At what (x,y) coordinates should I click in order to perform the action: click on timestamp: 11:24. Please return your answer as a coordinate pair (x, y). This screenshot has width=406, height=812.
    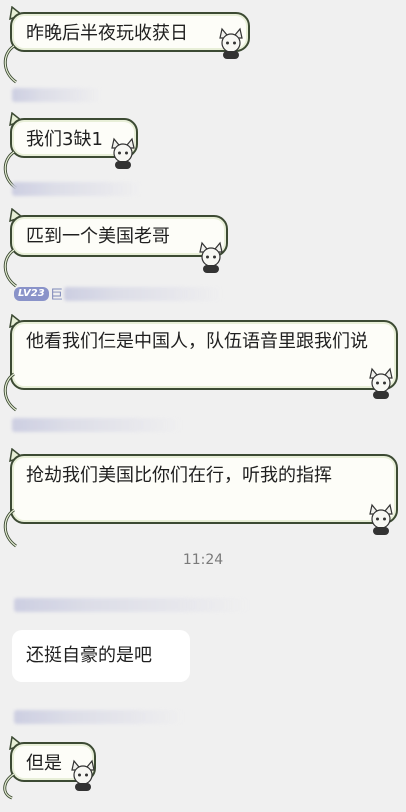
    Looking at the image, I should click on (203, 560).